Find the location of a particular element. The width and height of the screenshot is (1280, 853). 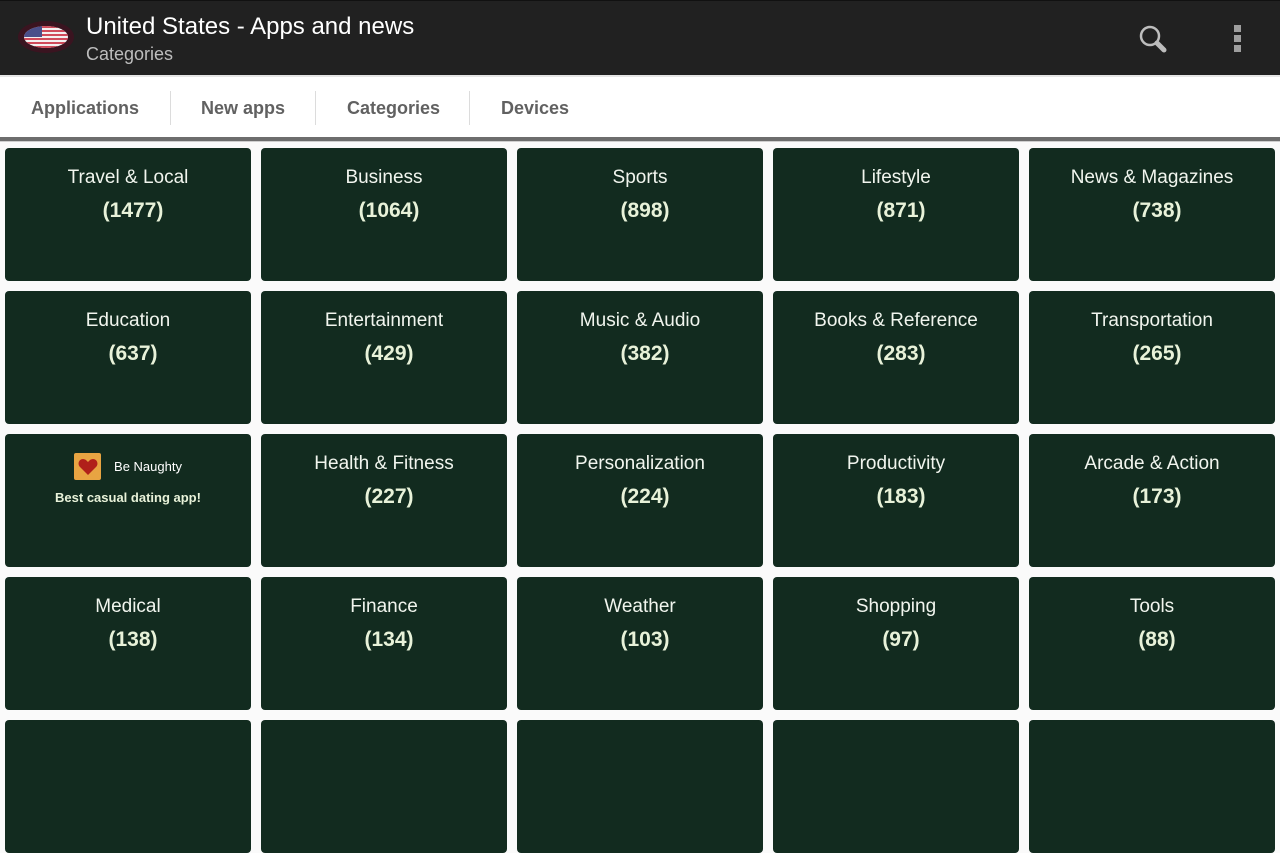

category-count: (103) is located at coordinates (645, 639).